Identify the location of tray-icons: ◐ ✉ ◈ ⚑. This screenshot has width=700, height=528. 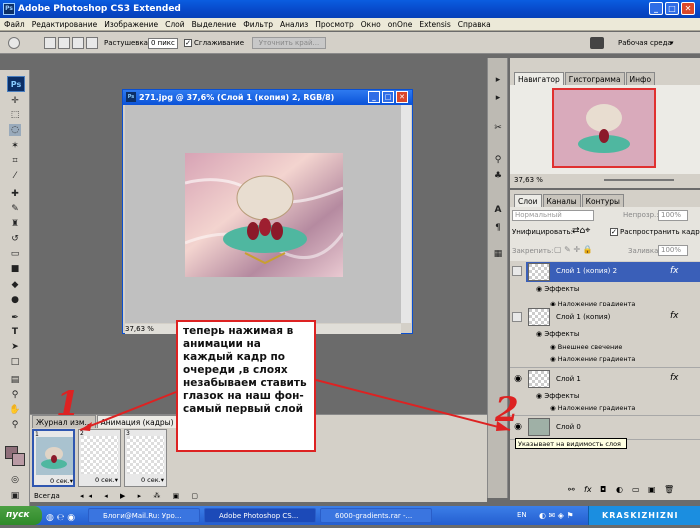
(556, 515).